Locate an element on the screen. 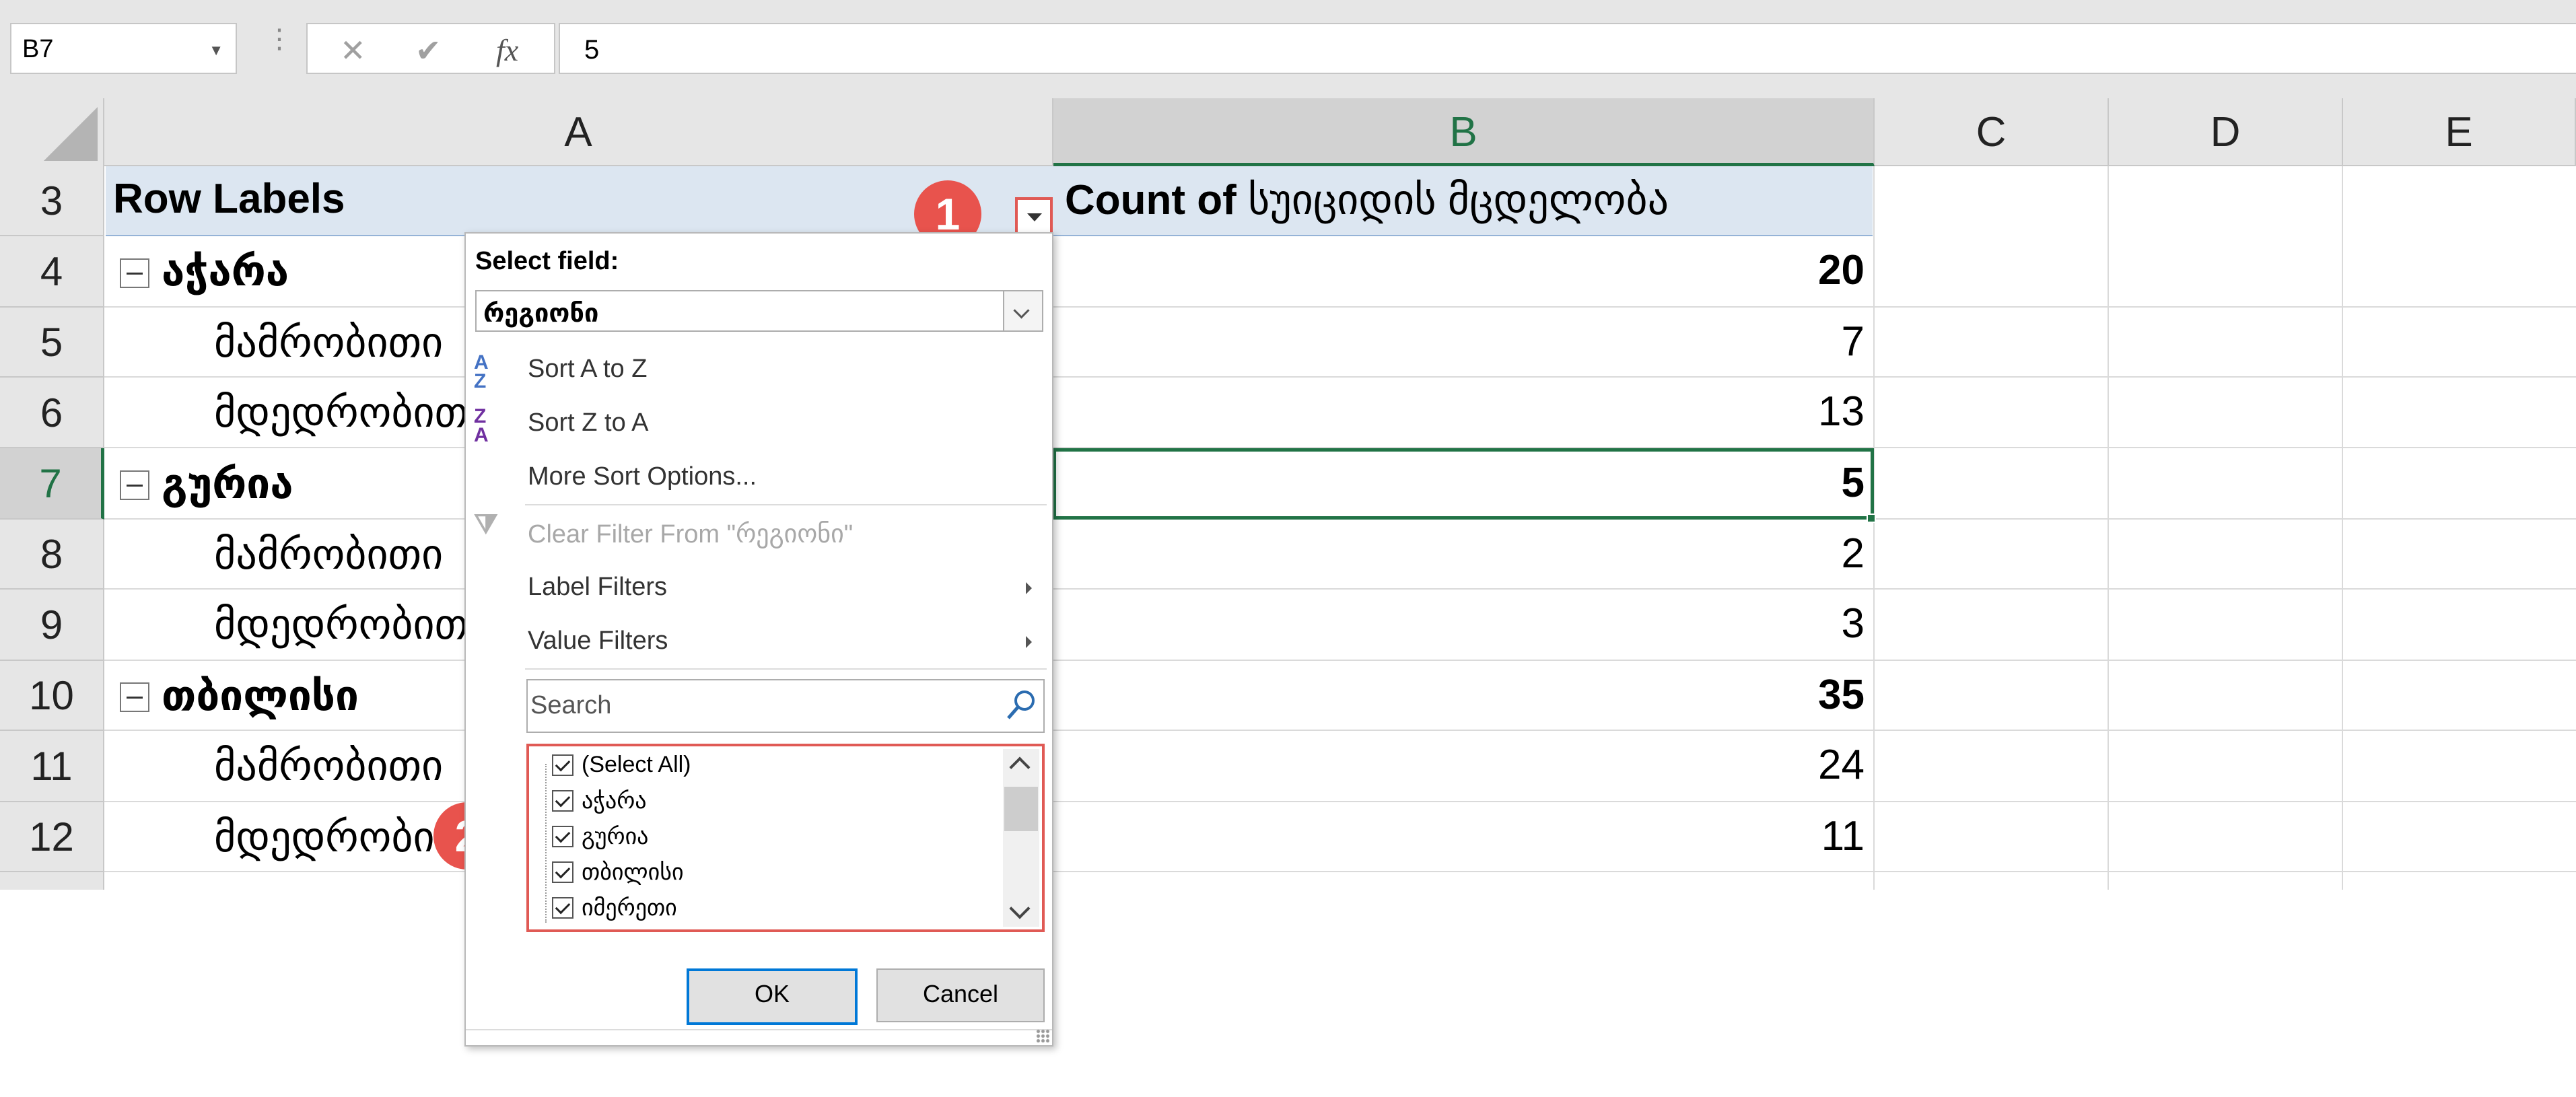  value-field-header: Count of სუიციდის მცდელობა is located at coordinates (1465, 199).